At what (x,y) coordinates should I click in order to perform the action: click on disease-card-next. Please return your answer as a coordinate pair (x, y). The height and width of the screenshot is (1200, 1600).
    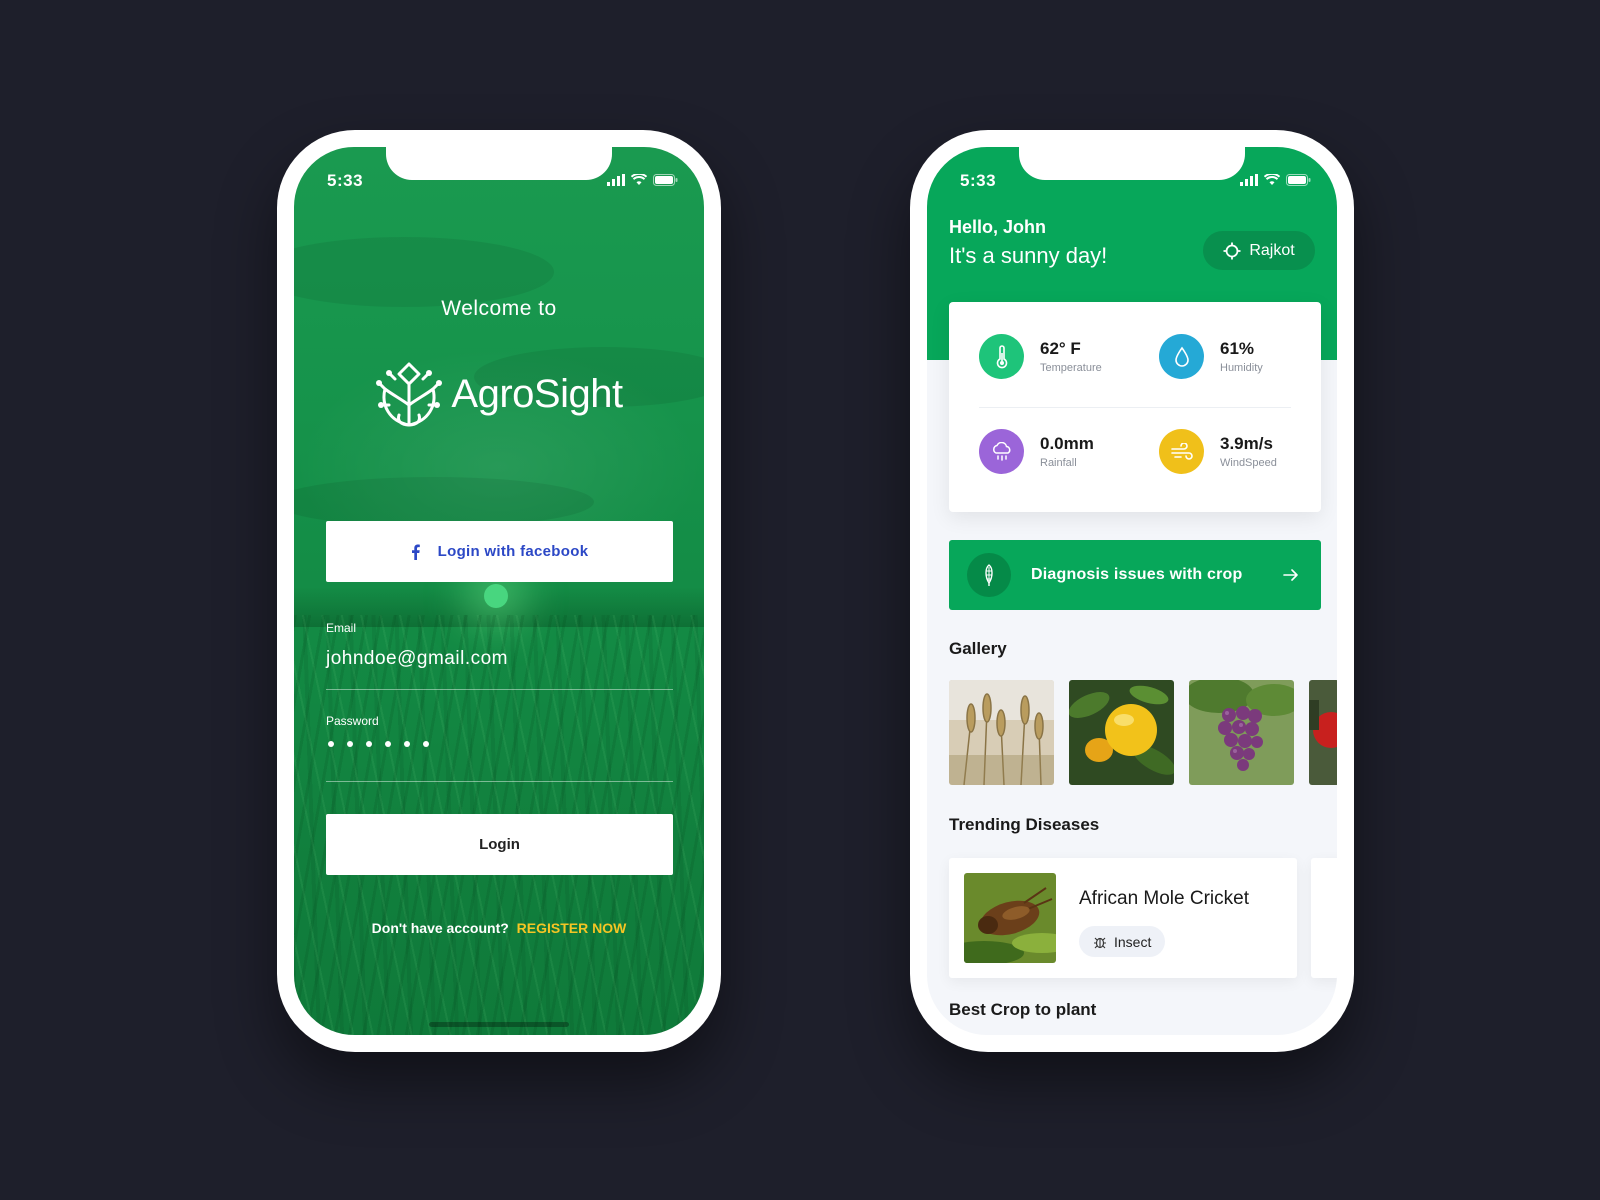
    Looking at the image, I should click on (1324, 918).